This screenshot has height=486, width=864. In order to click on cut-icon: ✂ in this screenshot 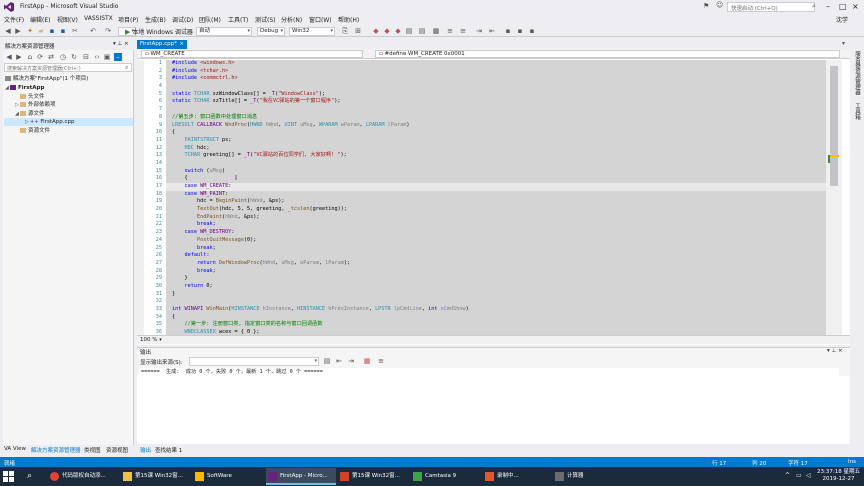, I will do `click(75, 31)`.